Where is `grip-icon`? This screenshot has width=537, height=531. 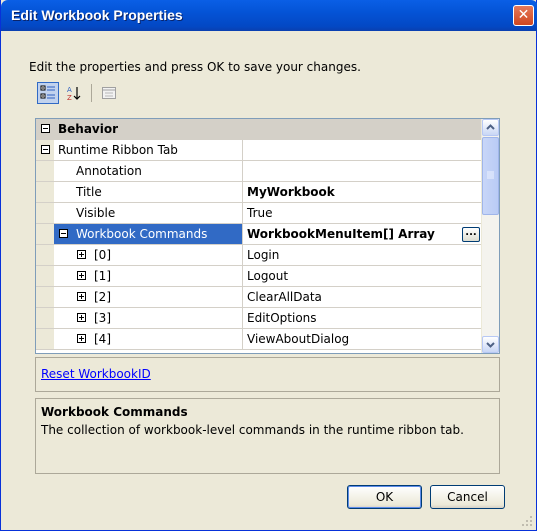
grip-icon is located at coordinates (490, 175).